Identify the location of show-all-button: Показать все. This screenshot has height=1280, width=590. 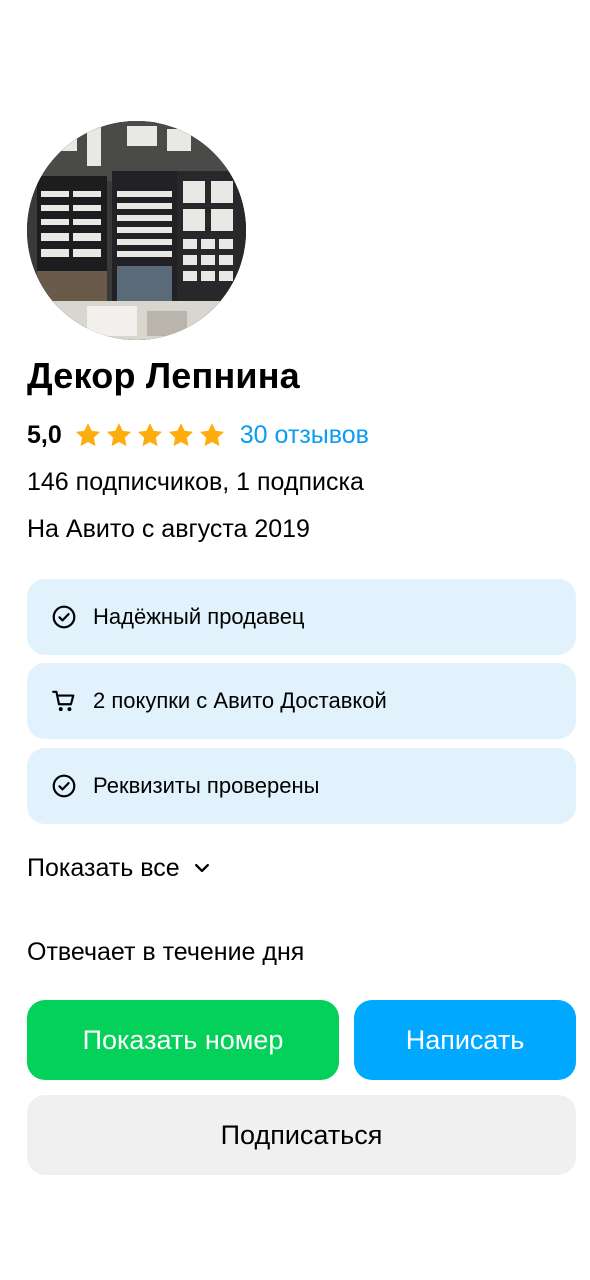
(119, 868).